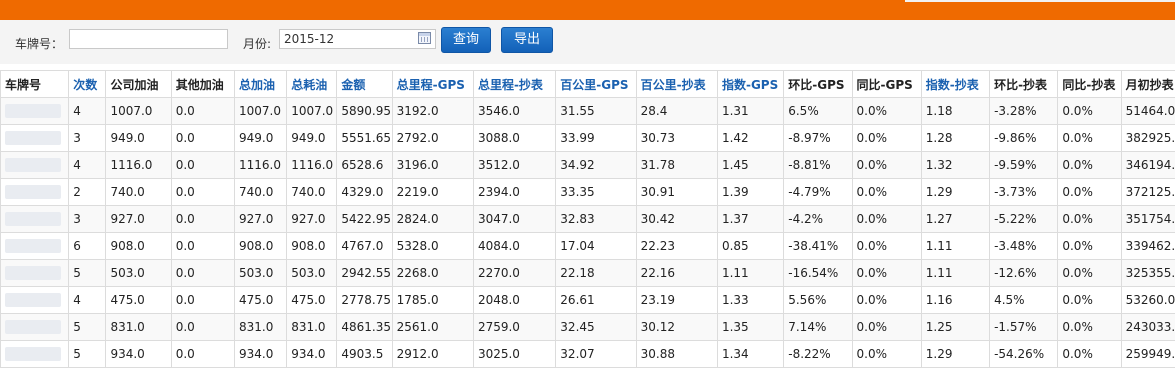  I want to click on table-cell: 31.78, so click(676, 165).